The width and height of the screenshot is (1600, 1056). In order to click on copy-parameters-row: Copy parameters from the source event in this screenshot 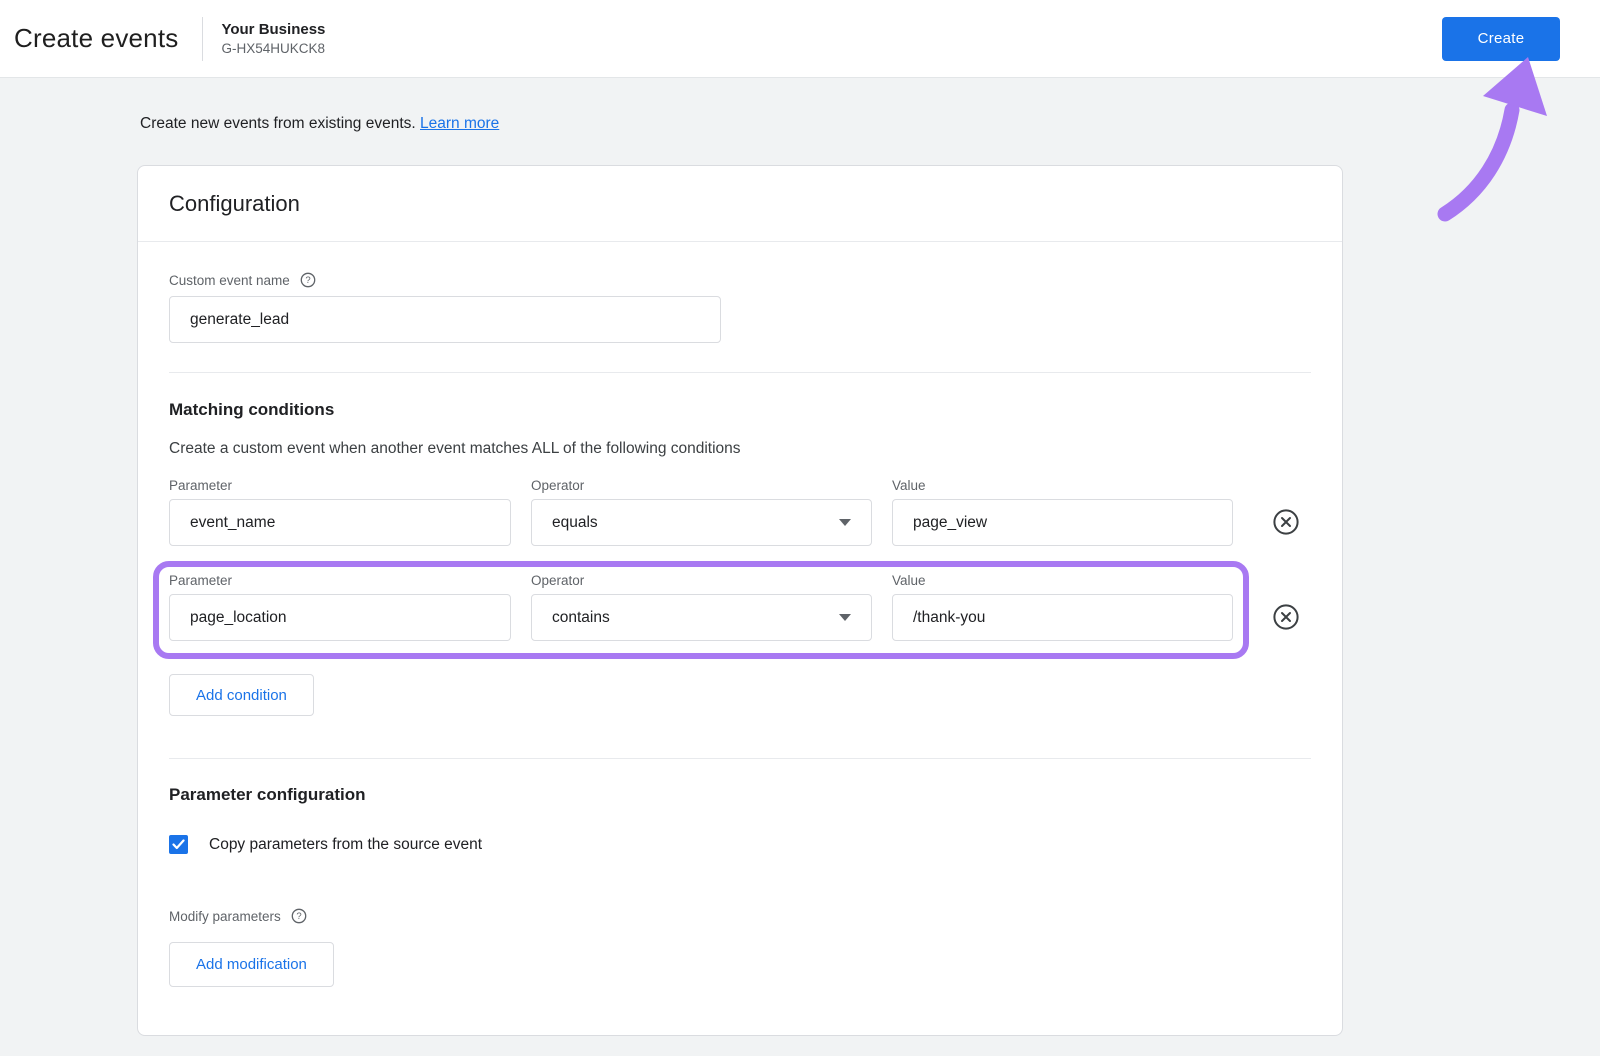, I will do `click(740, 844)`.